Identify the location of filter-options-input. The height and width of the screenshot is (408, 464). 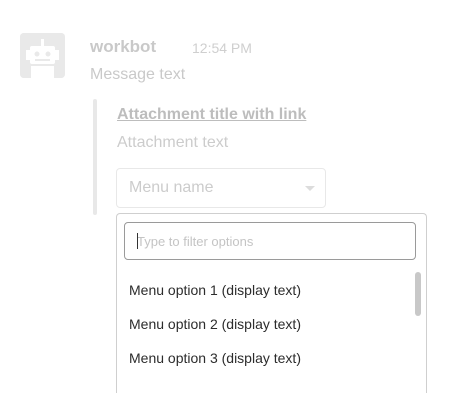
(270, 241).